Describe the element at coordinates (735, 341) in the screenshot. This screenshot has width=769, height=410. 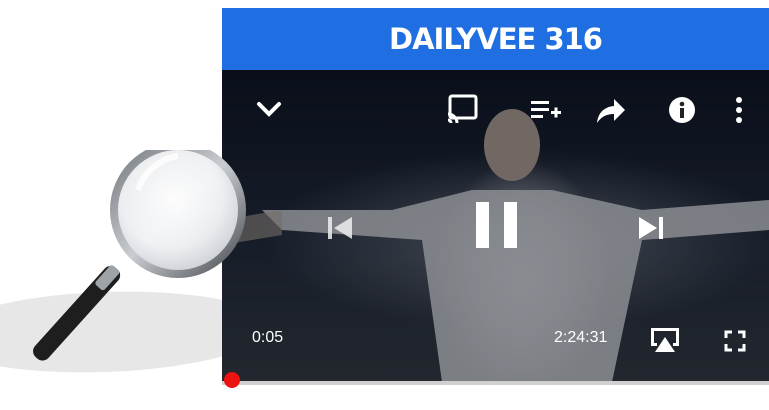
I see `fullscreen-icon` at that location.